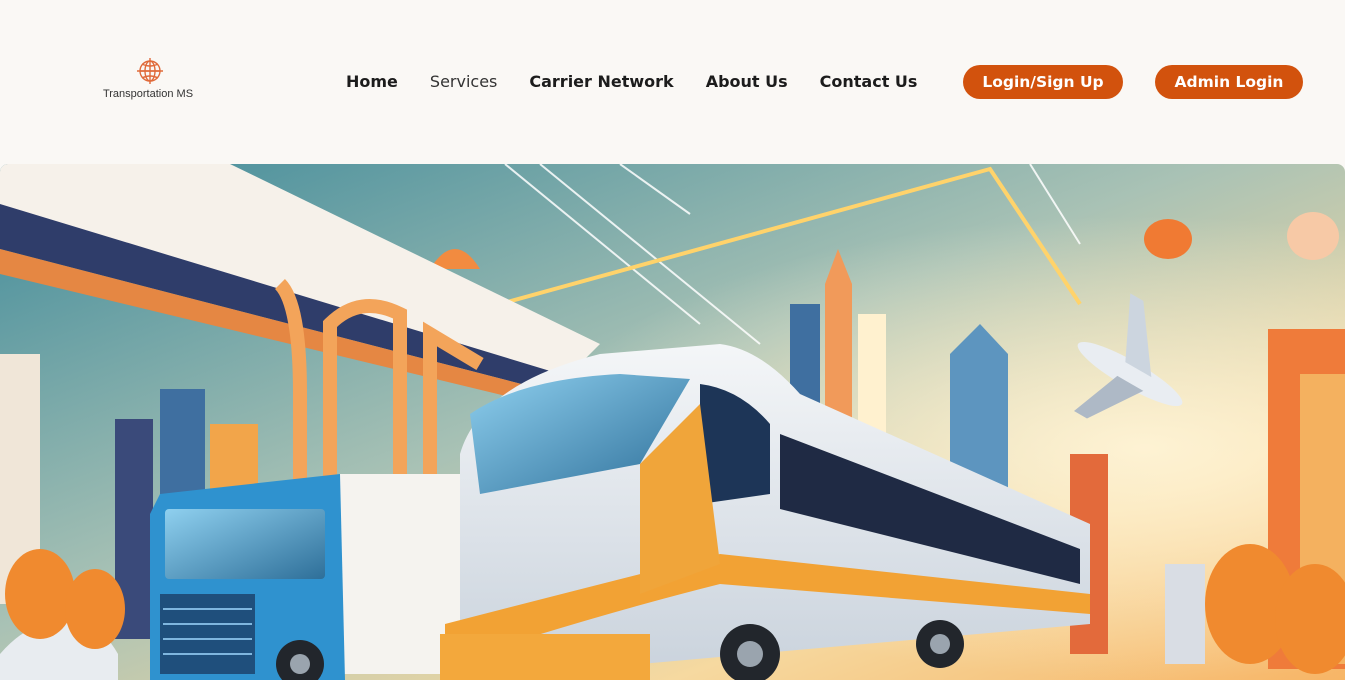 This screenshot has width=1345, height=680. I want to click on login-signup-button: Login/Sign Up, so click(1043, 82).